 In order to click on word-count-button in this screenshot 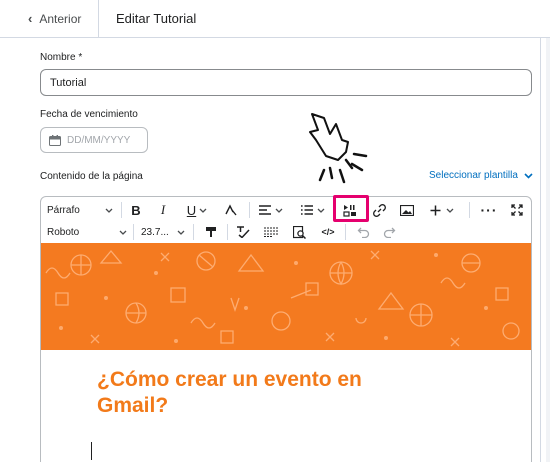, I will do `click(271, 232)`.